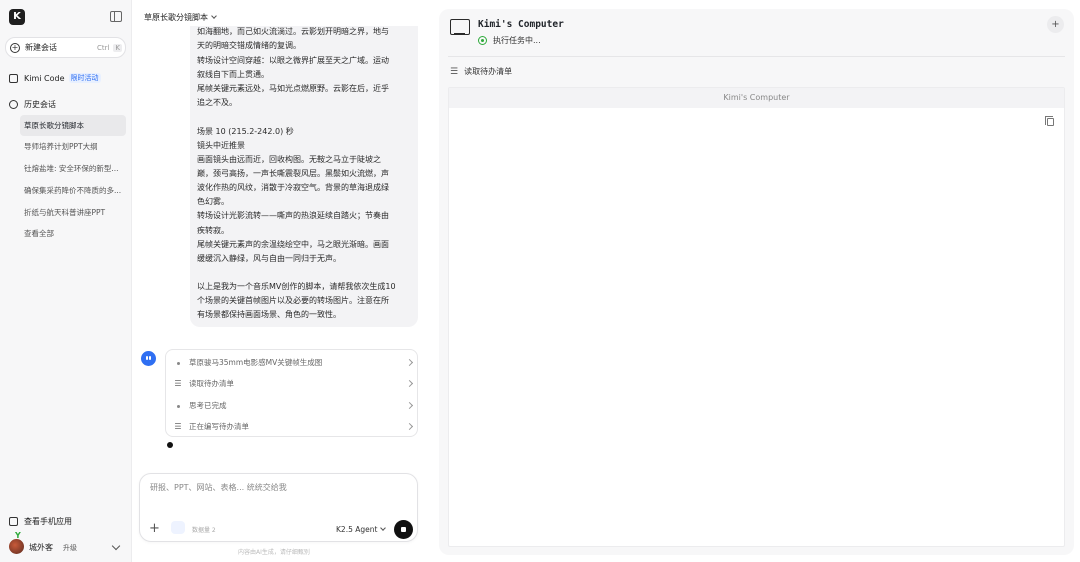 Image resolution: width=1080 pixels, height=562 pixels. I want to click on sidebar-item-history: 历史会话, so click(32, 104).